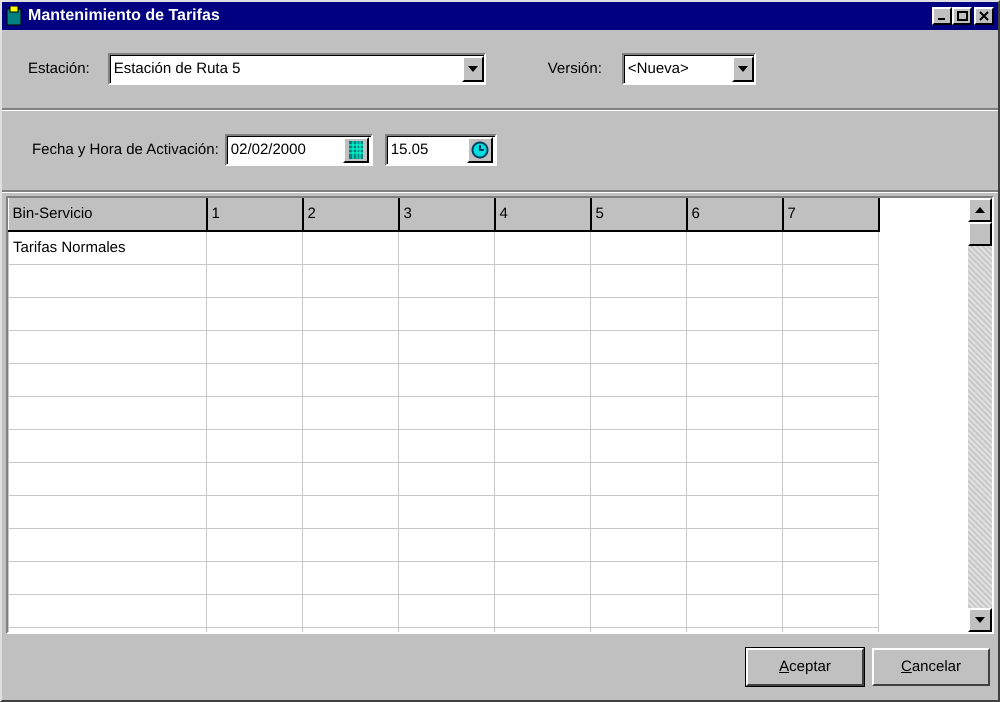 The width and height of the screenshot is (1000, 702). I want to click on column-header: 7, so click(830, 214).